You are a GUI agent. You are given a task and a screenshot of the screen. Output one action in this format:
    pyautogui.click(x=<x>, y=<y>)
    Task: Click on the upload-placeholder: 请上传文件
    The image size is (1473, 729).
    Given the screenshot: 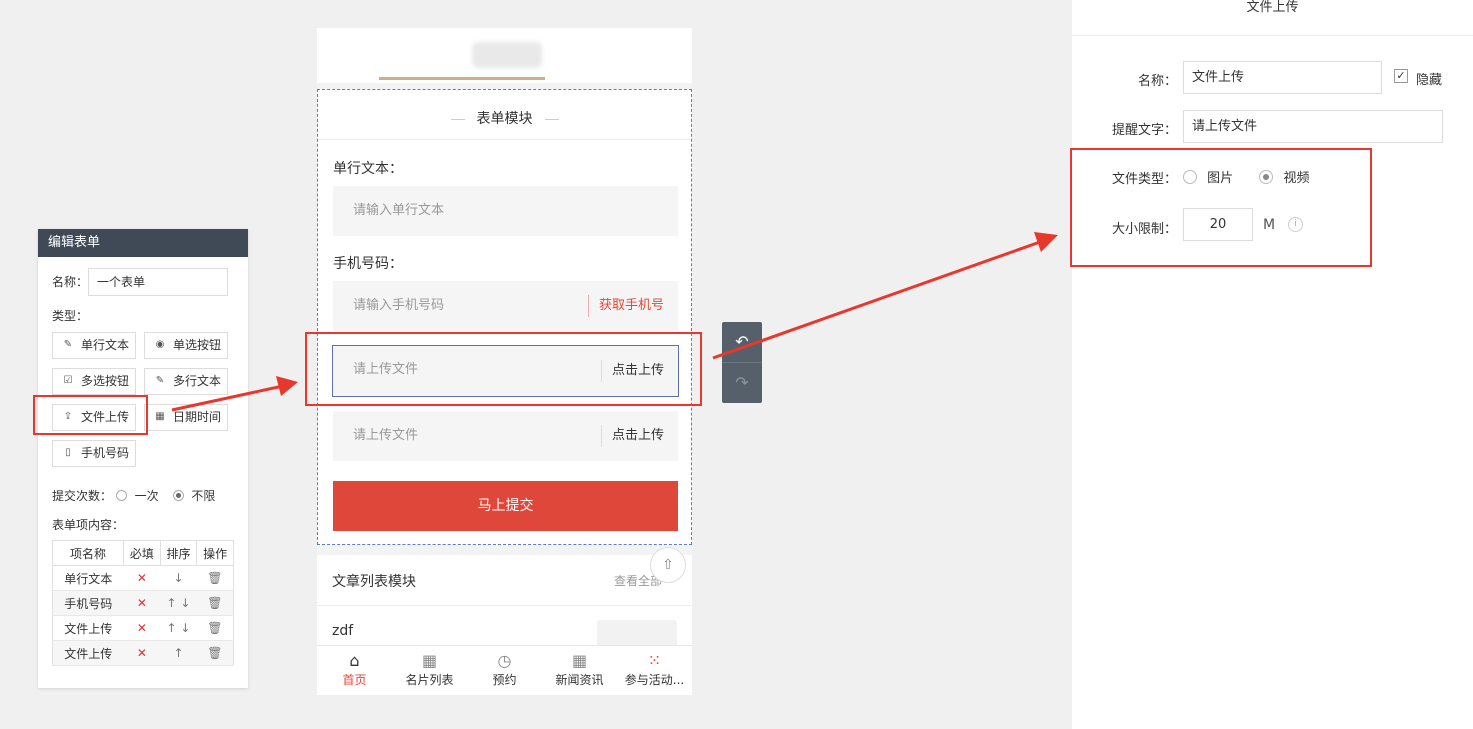 What is the action you would take?
    pyautogui.click(x=386, y=435)
    